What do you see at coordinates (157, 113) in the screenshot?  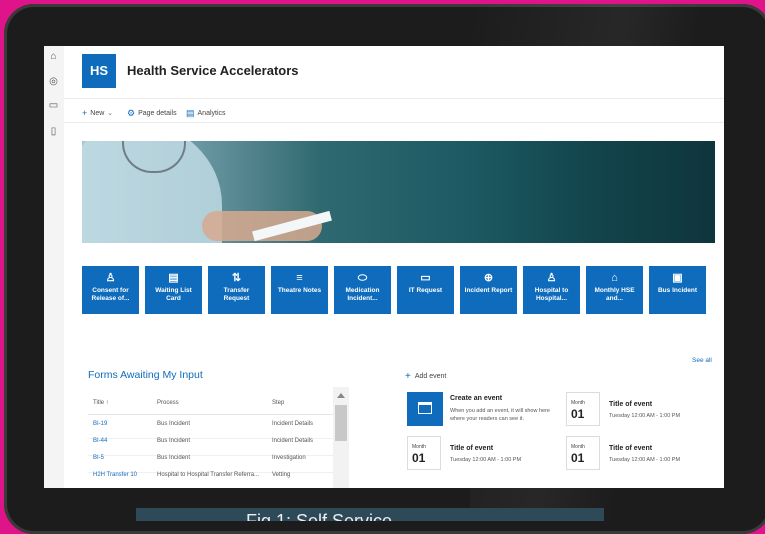 I see `page-details-label: Page details` at bounding box center [157, 113].